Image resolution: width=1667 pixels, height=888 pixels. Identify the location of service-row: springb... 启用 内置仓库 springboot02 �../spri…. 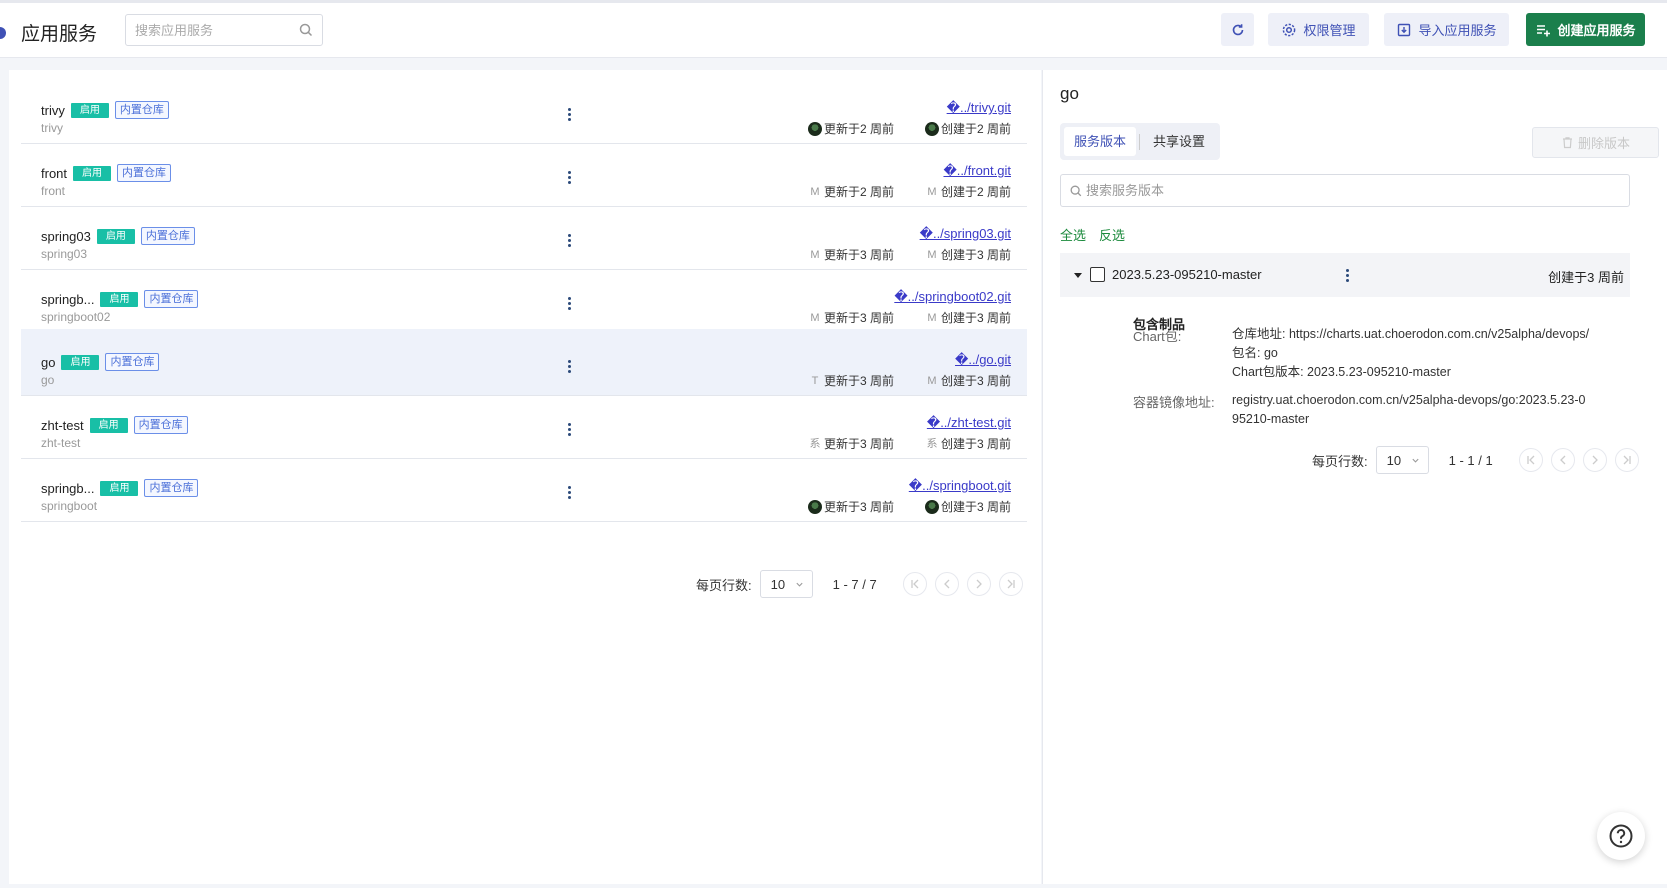
(524, 299).